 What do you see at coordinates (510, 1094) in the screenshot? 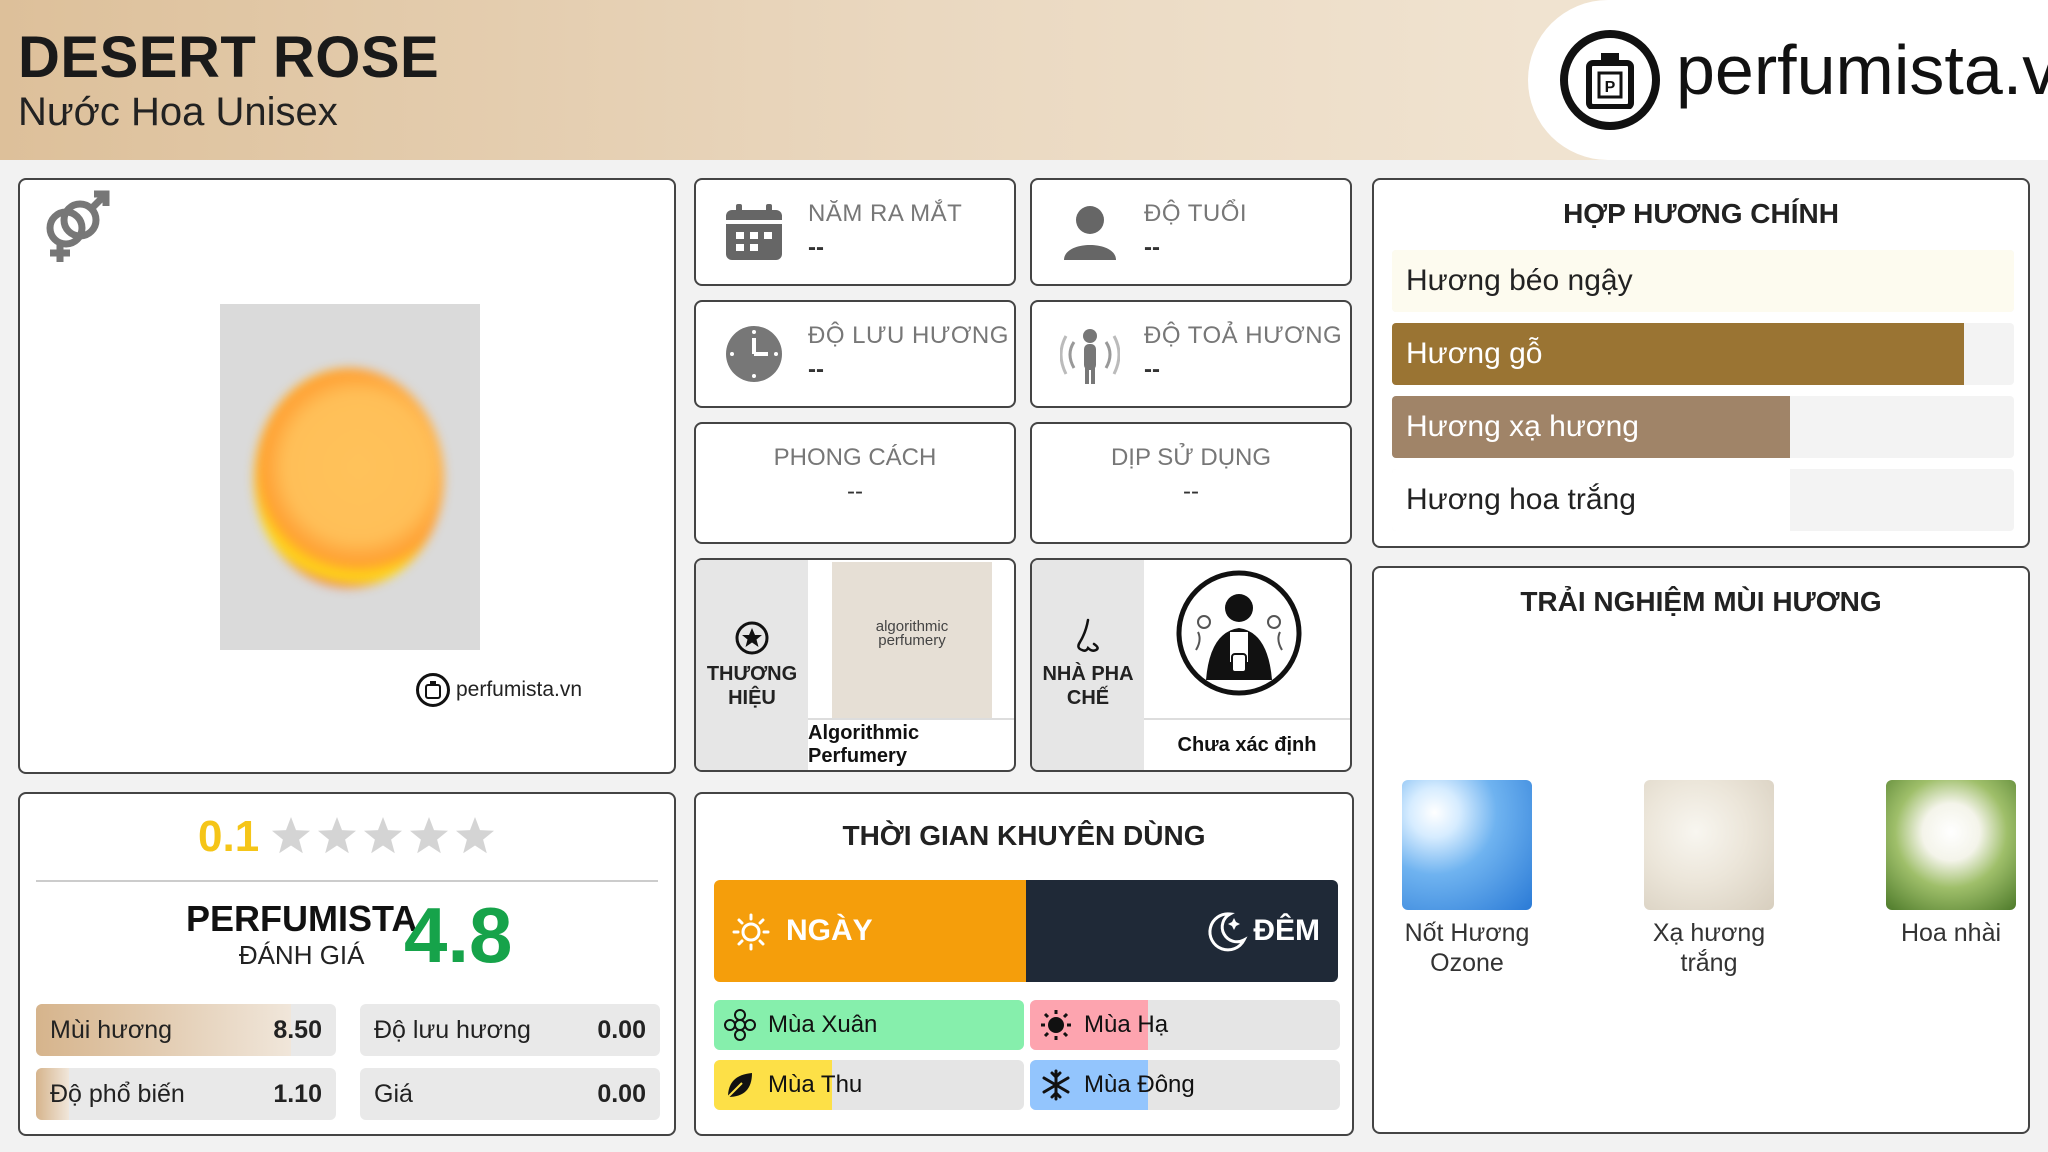
I see `stat-price: Giá 0.00` at bounding box center [510, 1094].